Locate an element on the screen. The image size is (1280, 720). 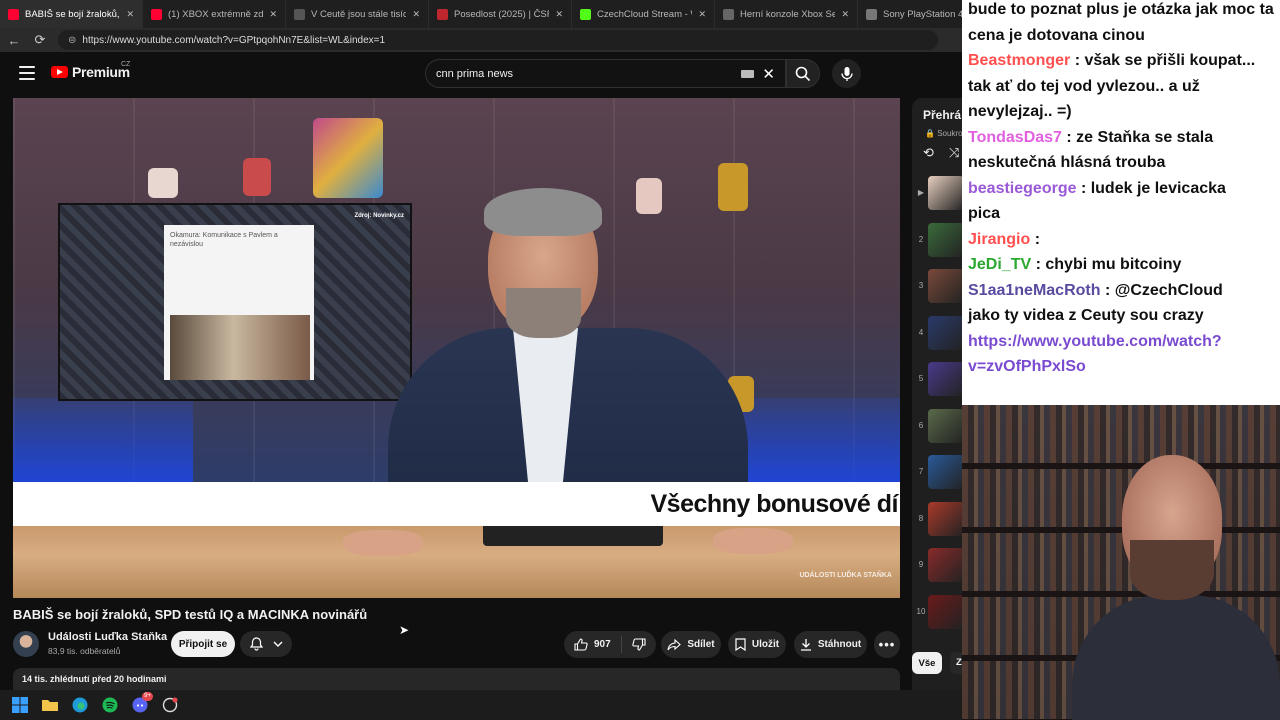
browser-tab: V Ceutě jsou stále tisíce migr ✕ is located at coordinates (357, 14).